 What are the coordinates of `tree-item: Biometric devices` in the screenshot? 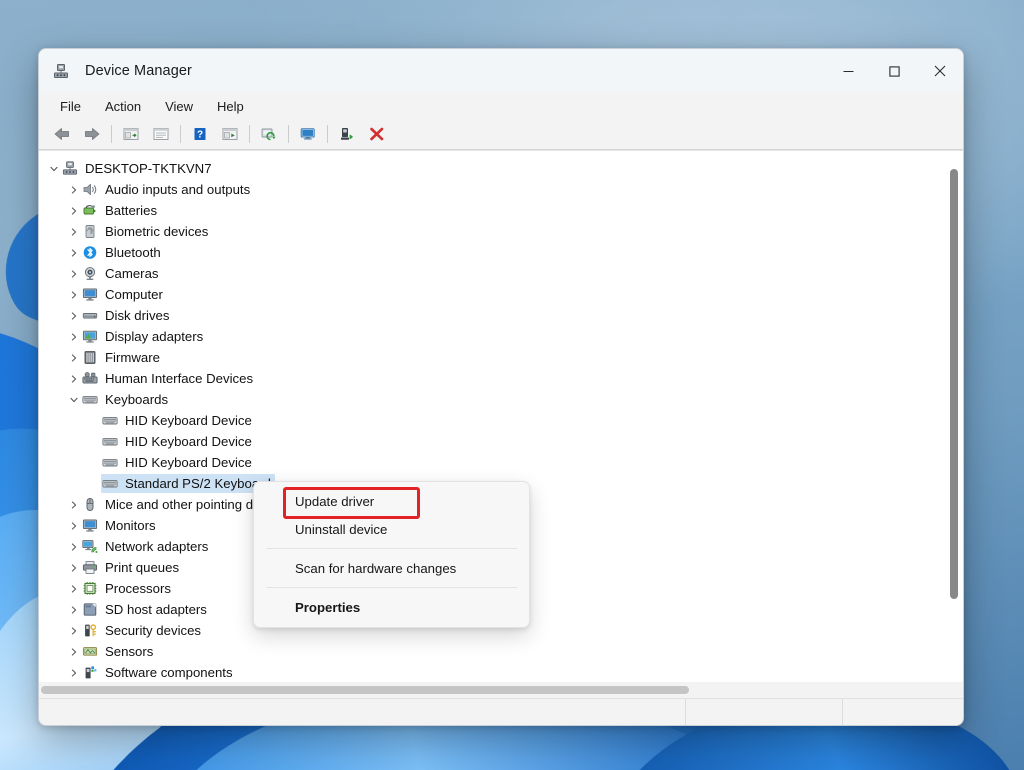 It's located at (492, 231).